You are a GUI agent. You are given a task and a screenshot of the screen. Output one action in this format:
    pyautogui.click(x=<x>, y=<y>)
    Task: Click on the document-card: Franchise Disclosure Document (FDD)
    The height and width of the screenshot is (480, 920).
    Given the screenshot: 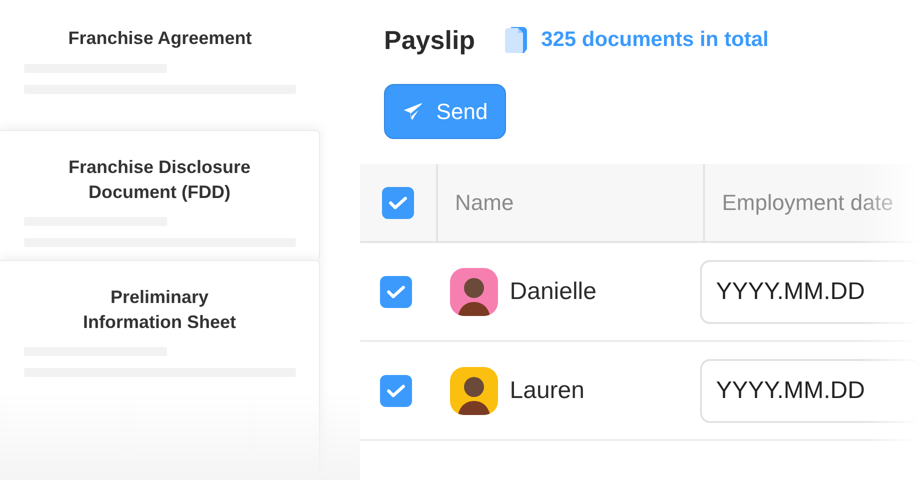 What is the action you would take?
    pyautogui.click(x=160, y=195)
    